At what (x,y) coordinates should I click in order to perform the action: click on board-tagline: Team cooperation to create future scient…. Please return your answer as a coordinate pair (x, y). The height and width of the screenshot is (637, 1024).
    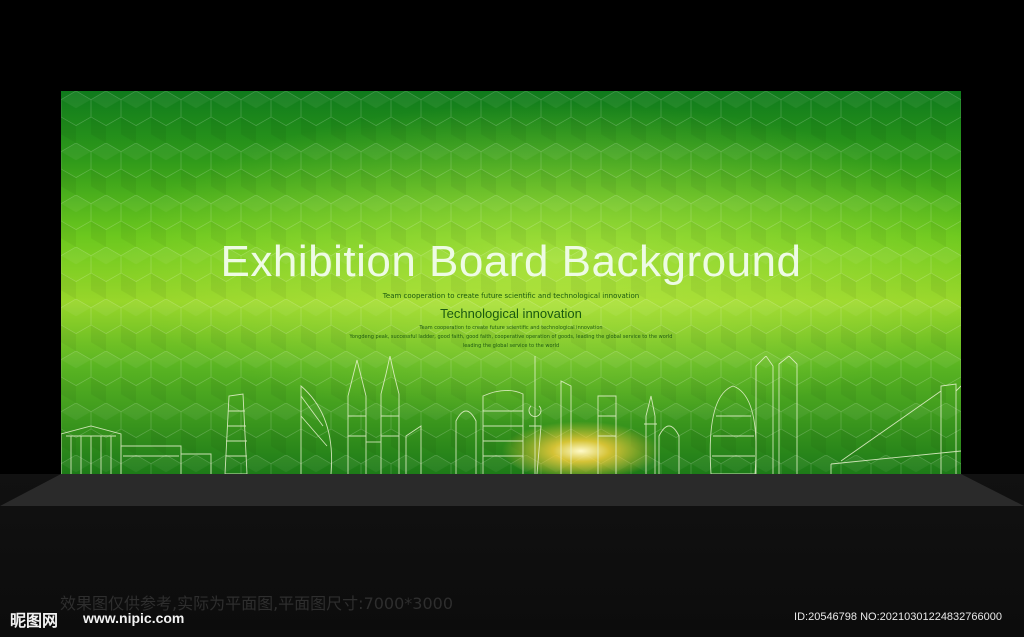
    Looking at the image, I should click on (511, 296).